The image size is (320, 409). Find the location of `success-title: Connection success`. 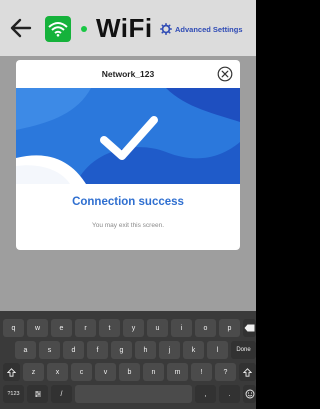

success-title: Connection success is located at coordinates (128, 202).